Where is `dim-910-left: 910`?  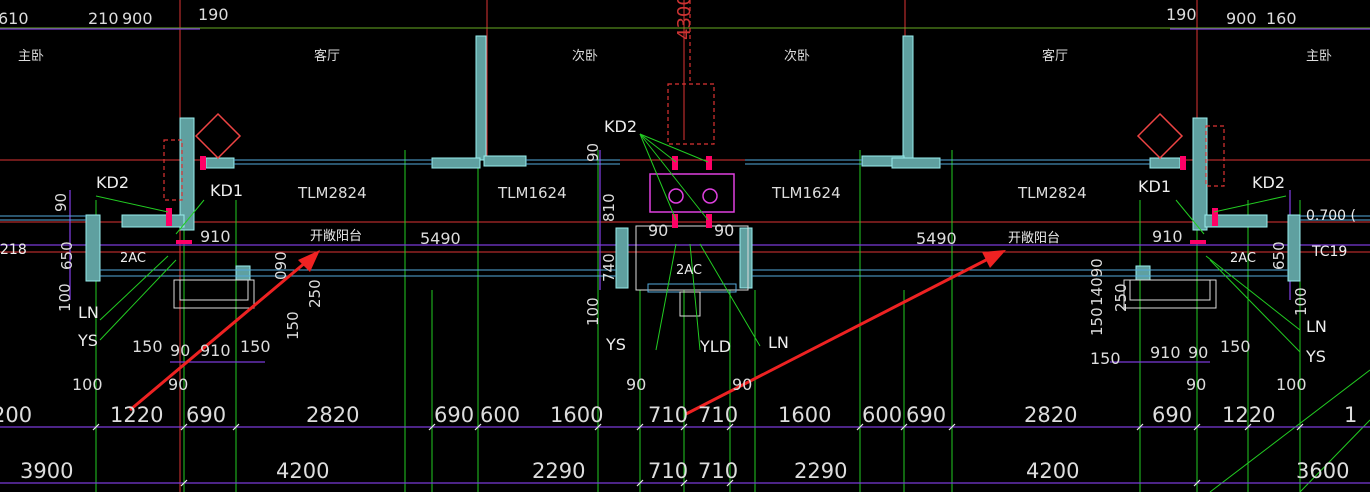
dim-910-left: 910 is located at coordinates (215, 236).